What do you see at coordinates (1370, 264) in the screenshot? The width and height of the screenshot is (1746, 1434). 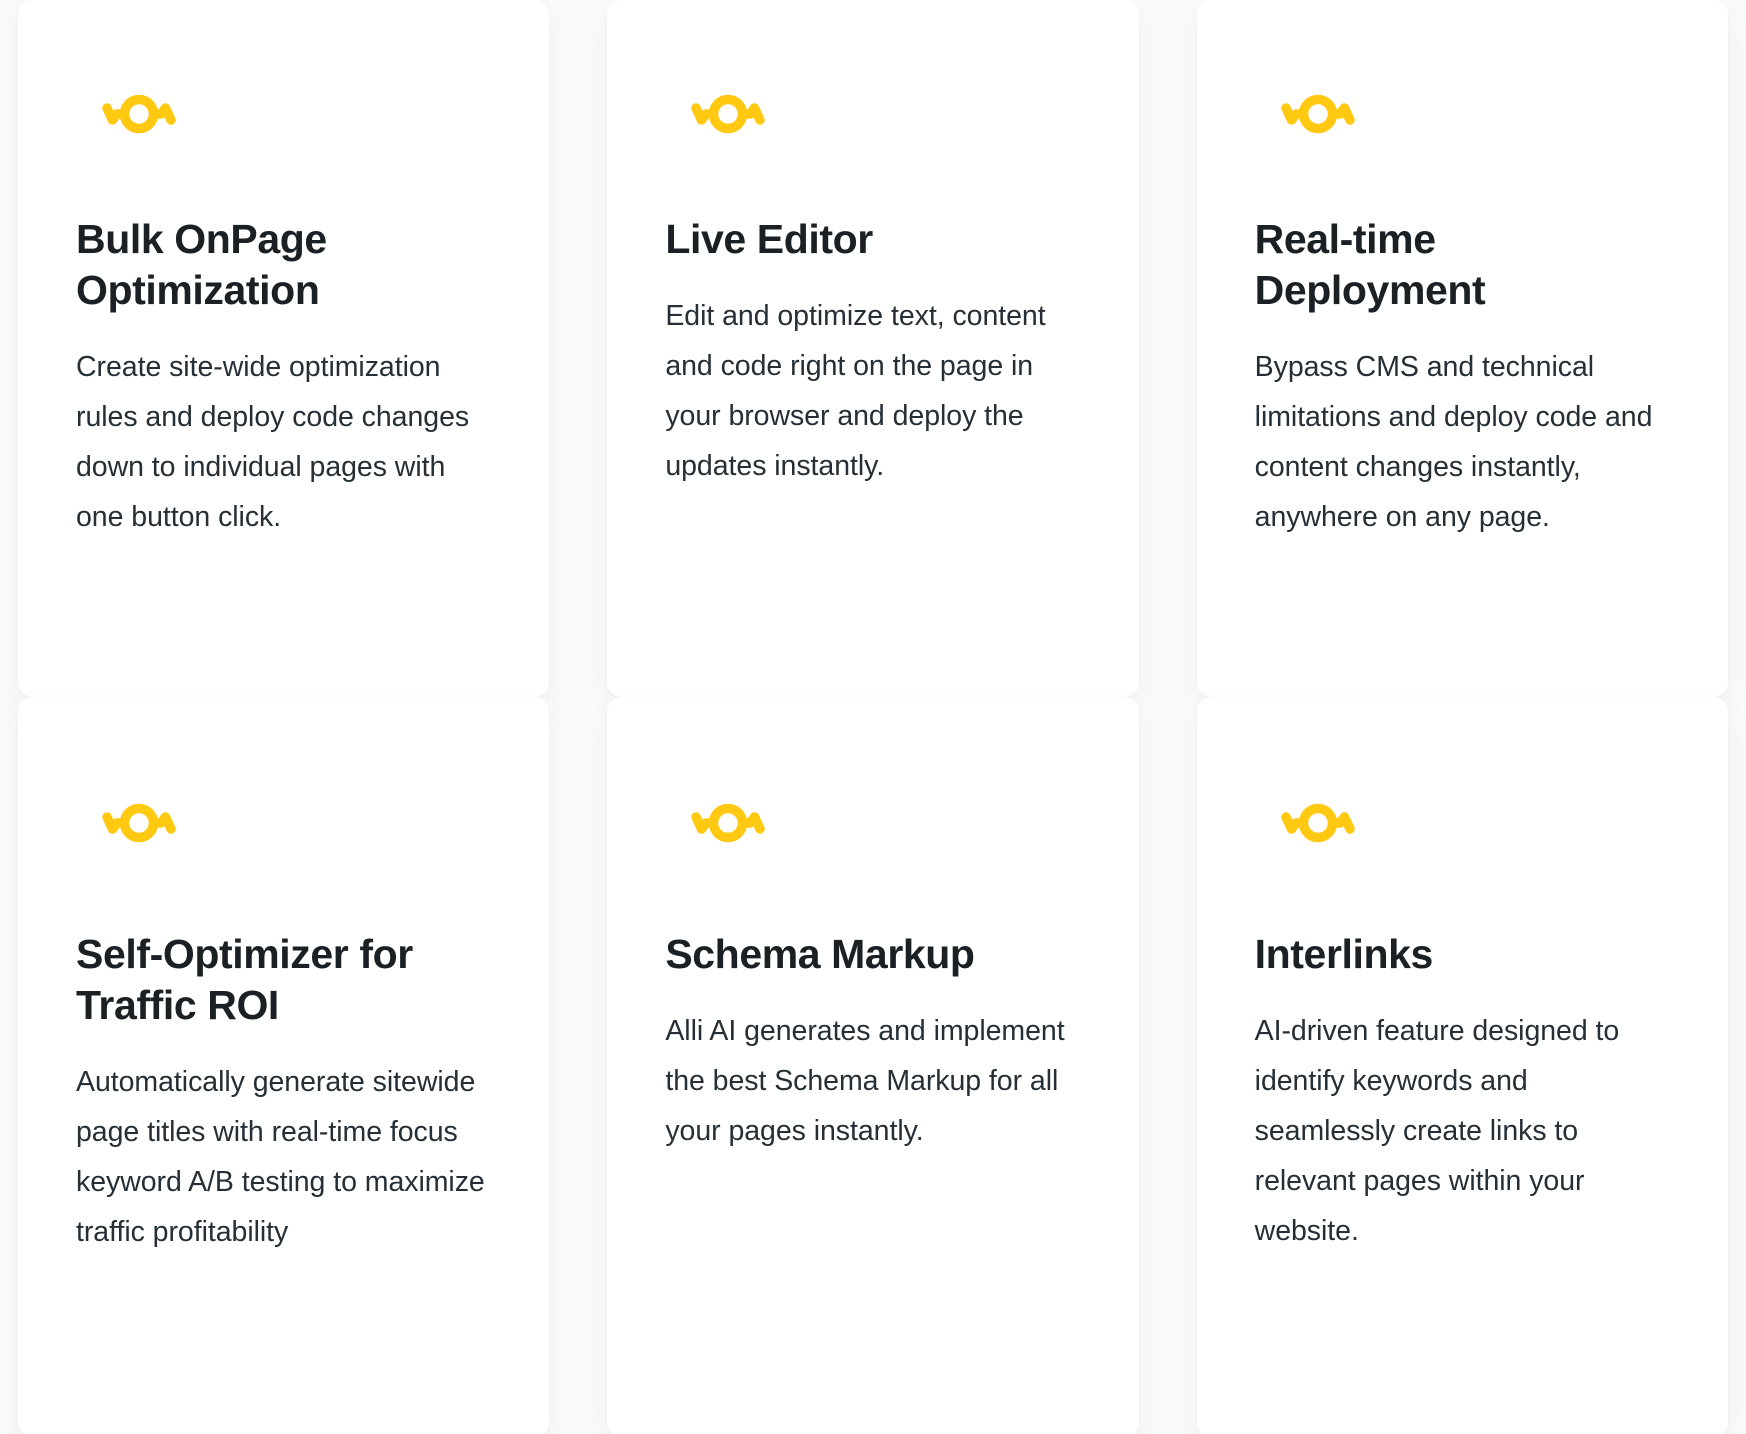 I see `feature-title: Real-time Deployment` at bounding box center [1370, 264].